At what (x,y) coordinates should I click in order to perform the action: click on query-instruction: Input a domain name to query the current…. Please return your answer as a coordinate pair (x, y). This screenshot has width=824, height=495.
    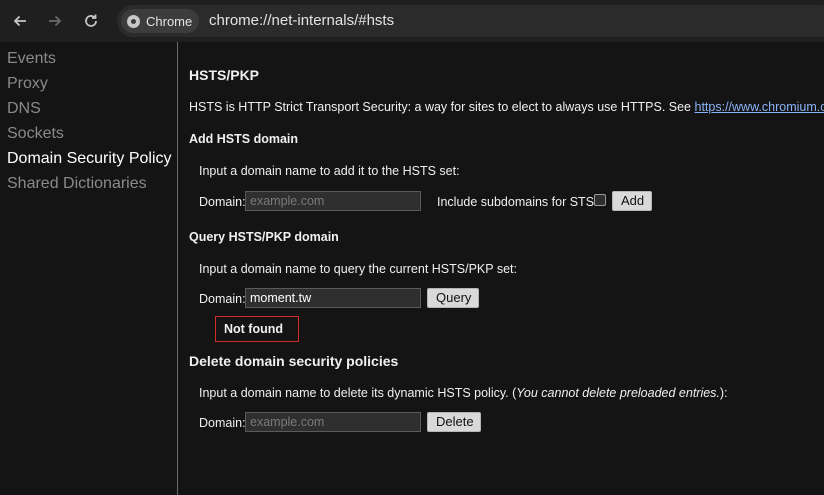
    Looking at the image, I should click on (358, 269).